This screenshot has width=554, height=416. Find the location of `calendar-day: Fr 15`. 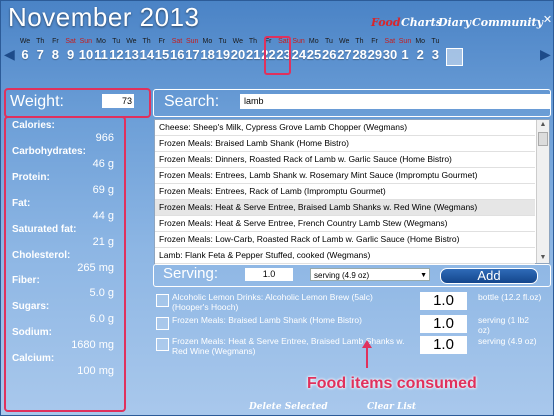

calendar-day: Fr 15 is located at coordinates (162, 50).